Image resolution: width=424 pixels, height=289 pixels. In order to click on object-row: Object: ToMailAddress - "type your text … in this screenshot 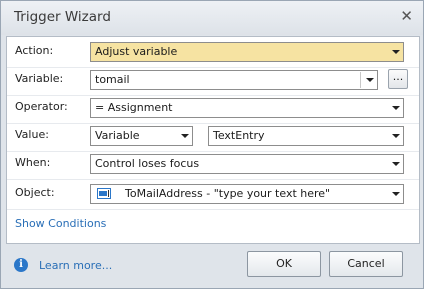, I will do `click(213, 193)`.